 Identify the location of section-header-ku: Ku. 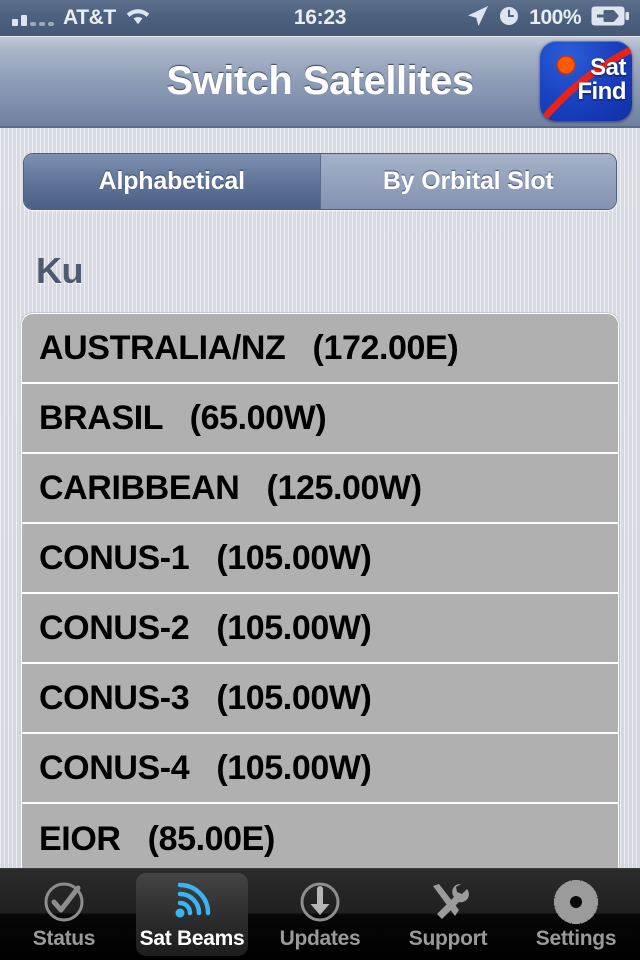
(60, 270).